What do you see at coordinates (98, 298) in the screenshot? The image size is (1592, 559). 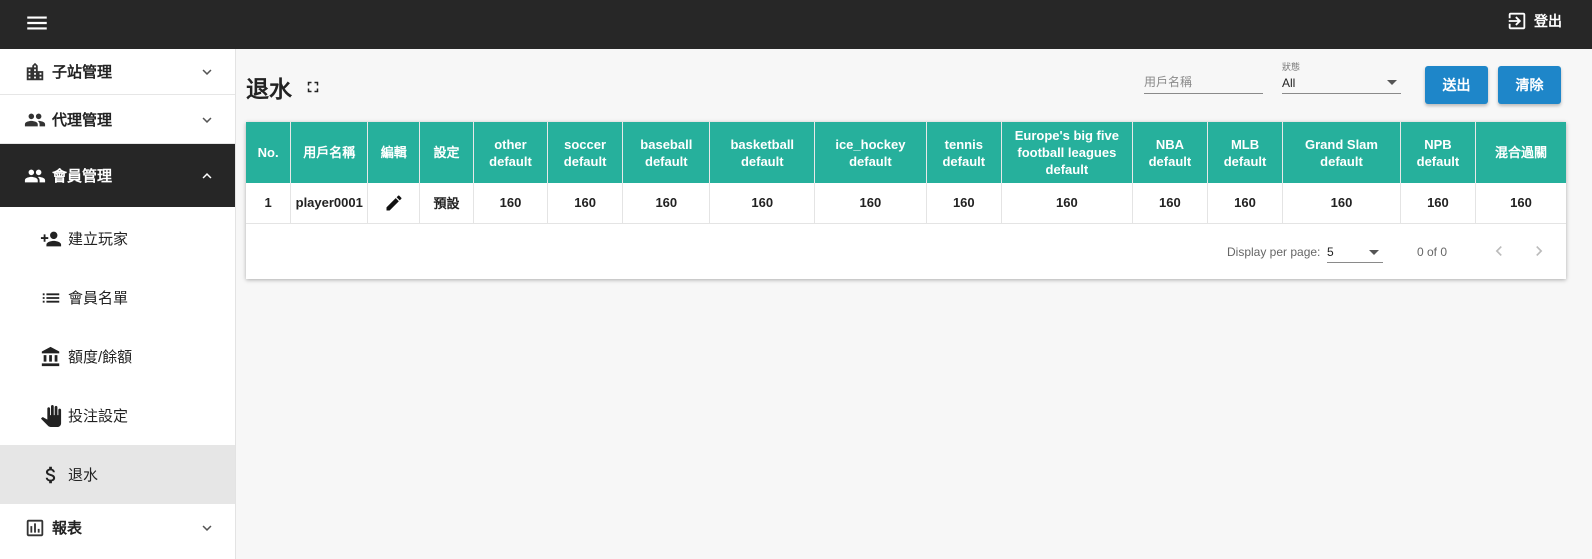 I see `sidebar-item-label: 會員名單` at bounding box center [98, 298].